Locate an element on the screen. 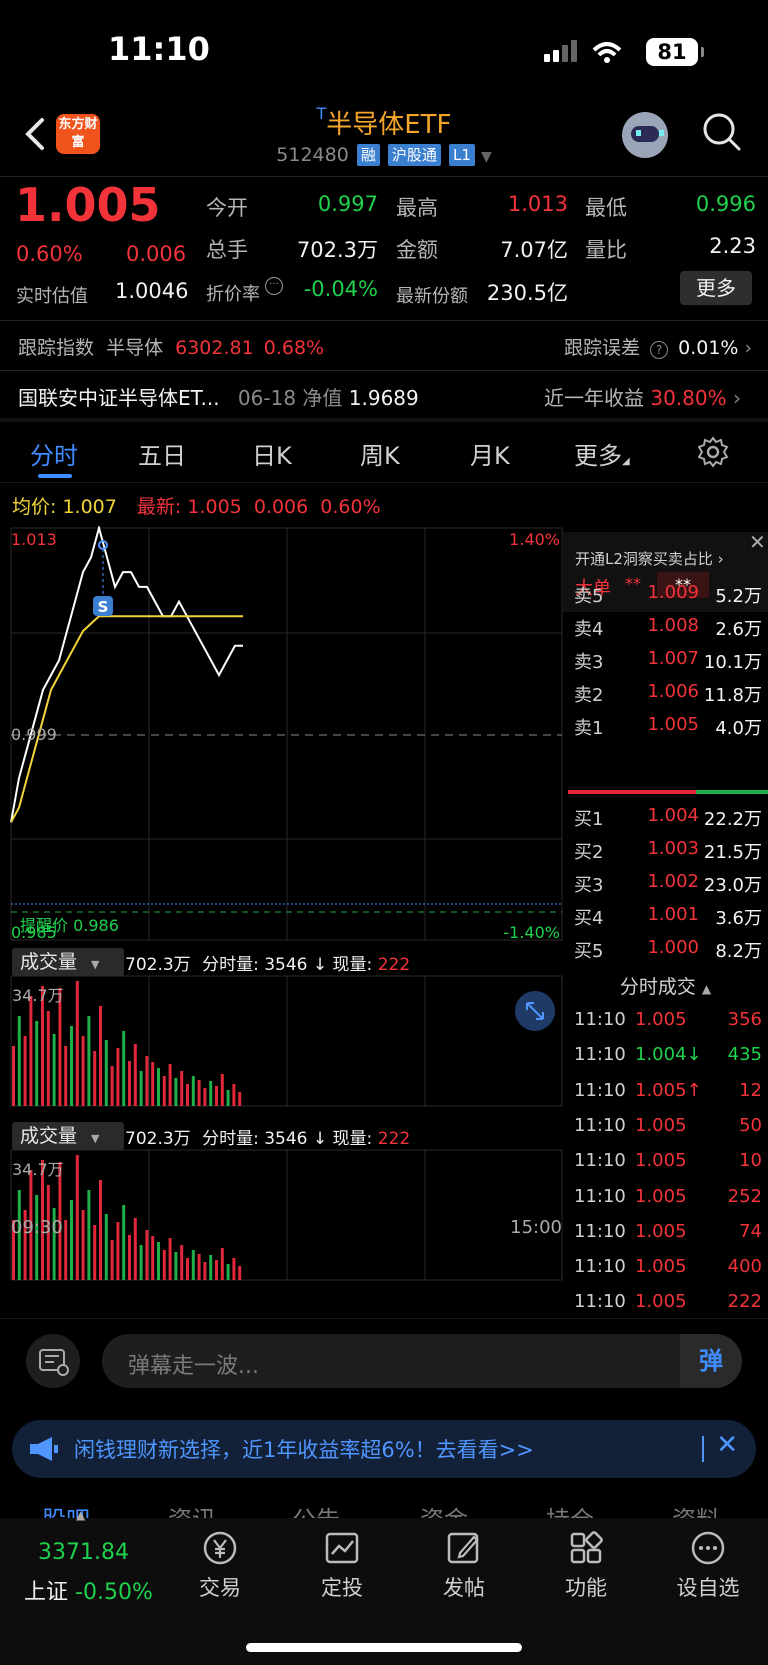  tab-news: 资讯 is located at coordinates (192, 1509).